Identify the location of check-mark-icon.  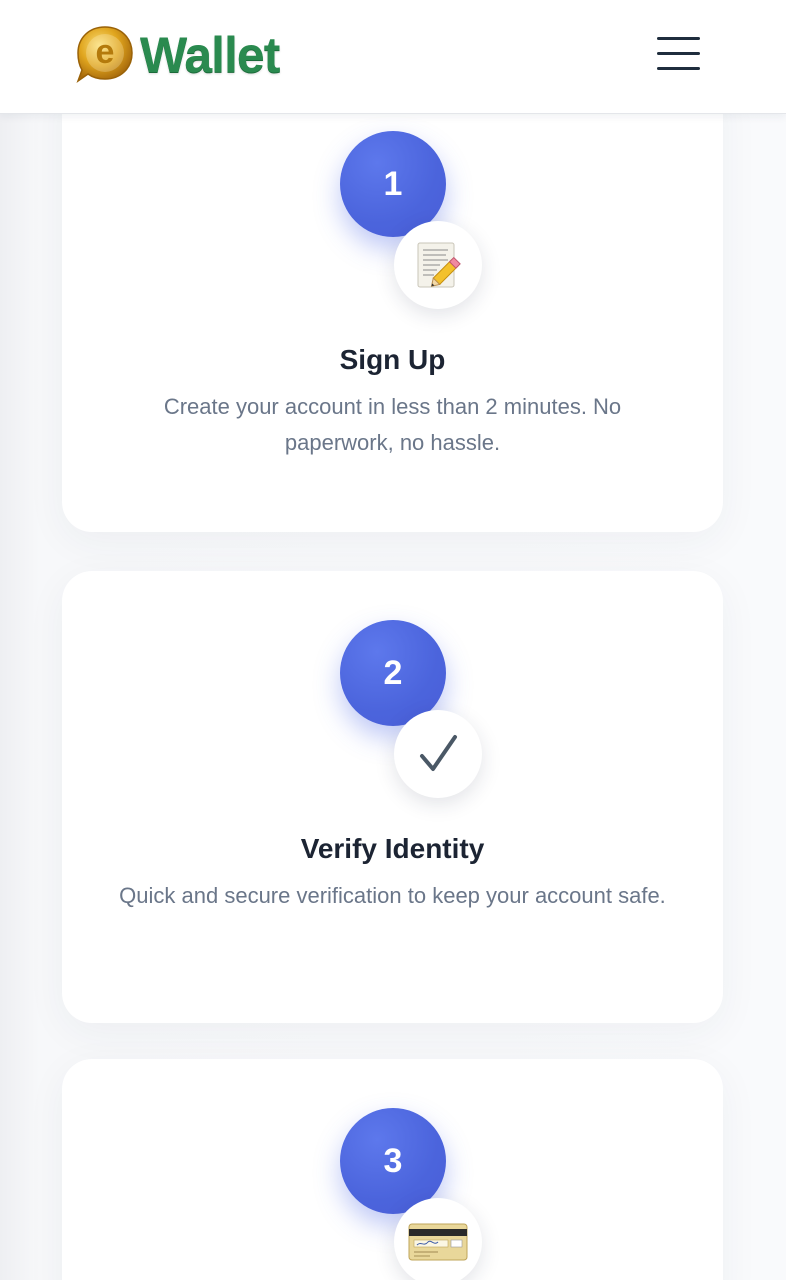
(438, 754).